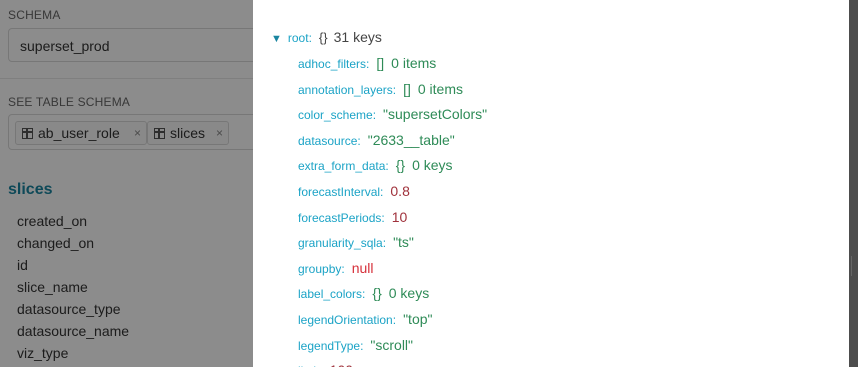 This screenshot has width=858, height=367. I want to click on json-key: adhoc_filters, so click(332, 64).